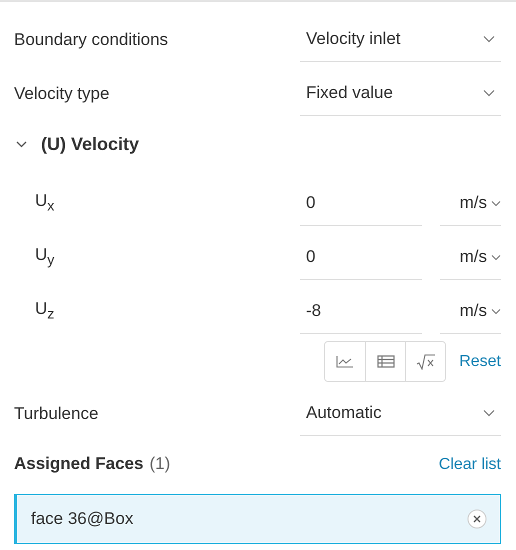  Describe the element at coordinates (361, 317) in the screenshot. I see `value-field: -8` at that location.